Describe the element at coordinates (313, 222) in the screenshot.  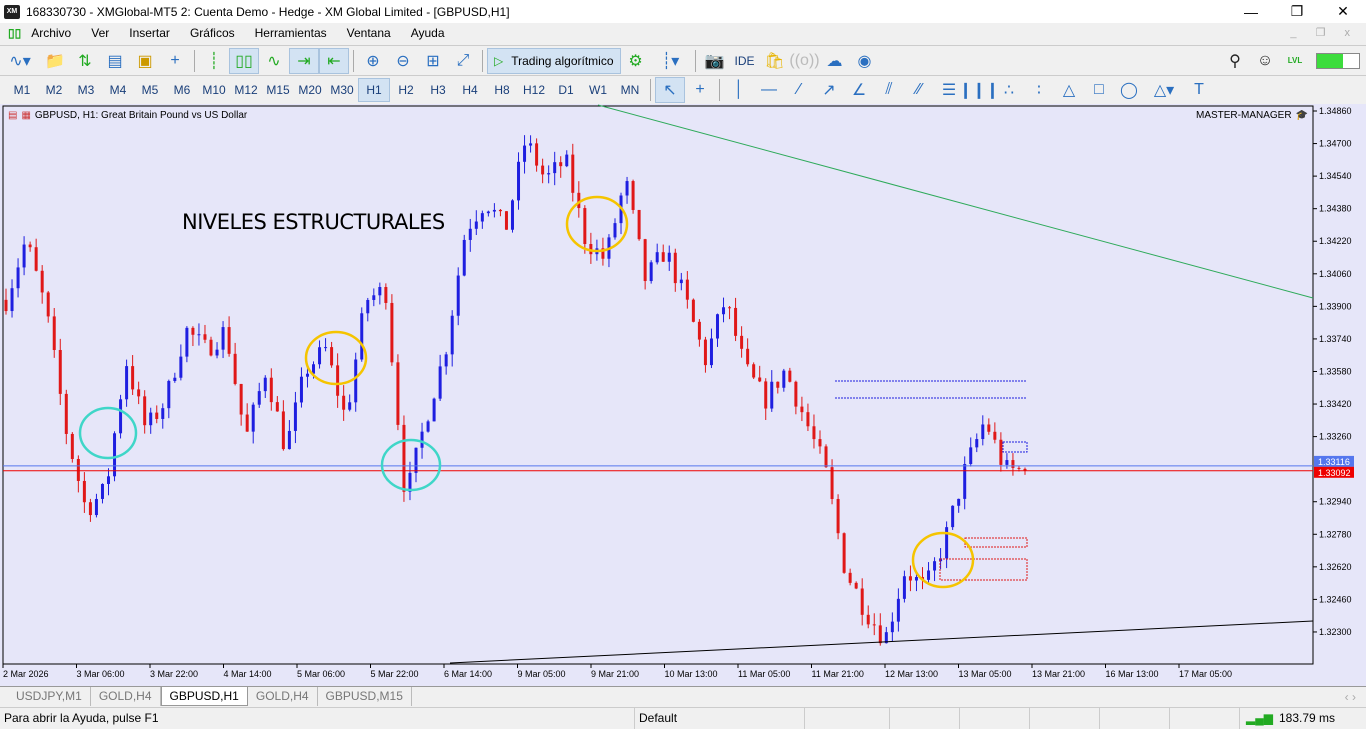
I see `annotation-text: NIVELES ESTRUCTURALES` at that location.